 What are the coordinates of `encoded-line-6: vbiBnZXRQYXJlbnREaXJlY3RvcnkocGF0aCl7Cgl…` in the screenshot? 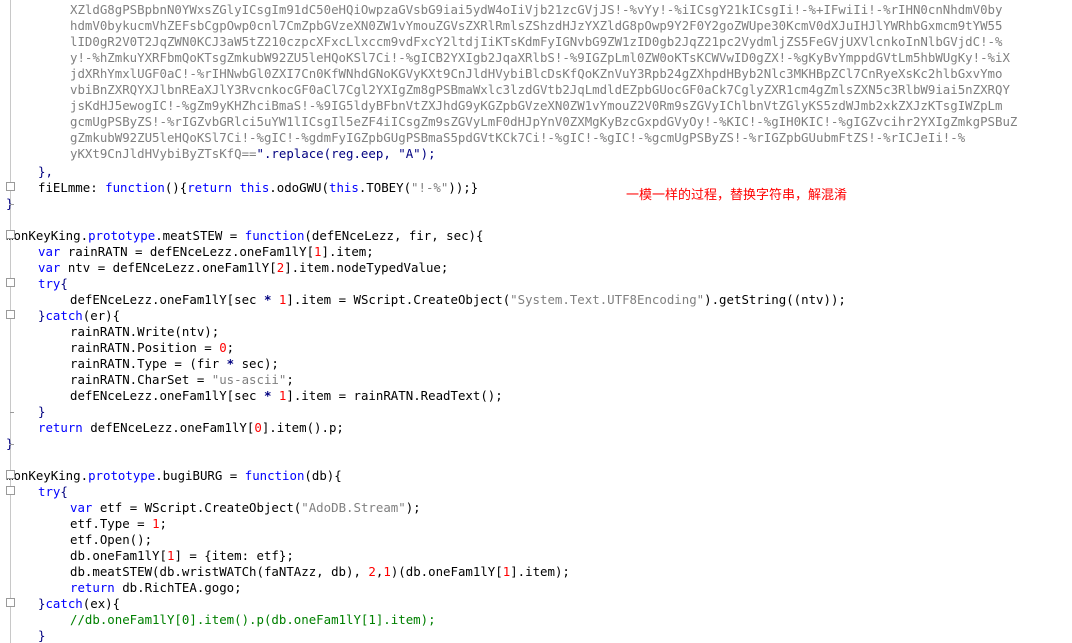 It's located at (540, 89).